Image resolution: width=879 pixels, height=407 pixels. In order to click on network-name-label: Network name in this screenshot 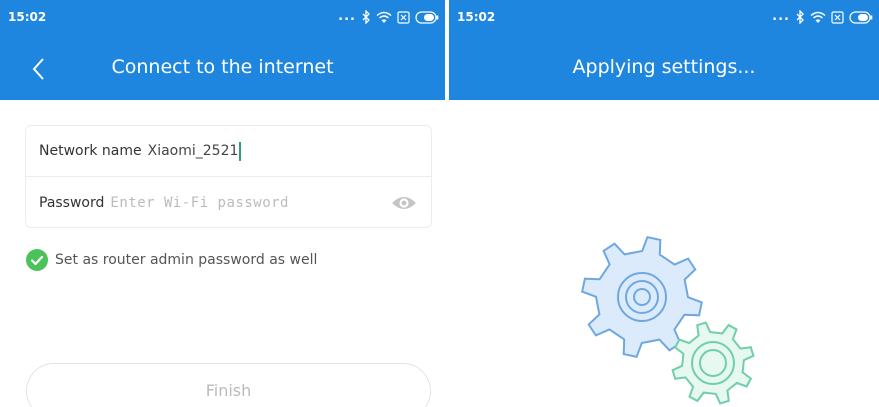, I will do `click(90, 151)`.